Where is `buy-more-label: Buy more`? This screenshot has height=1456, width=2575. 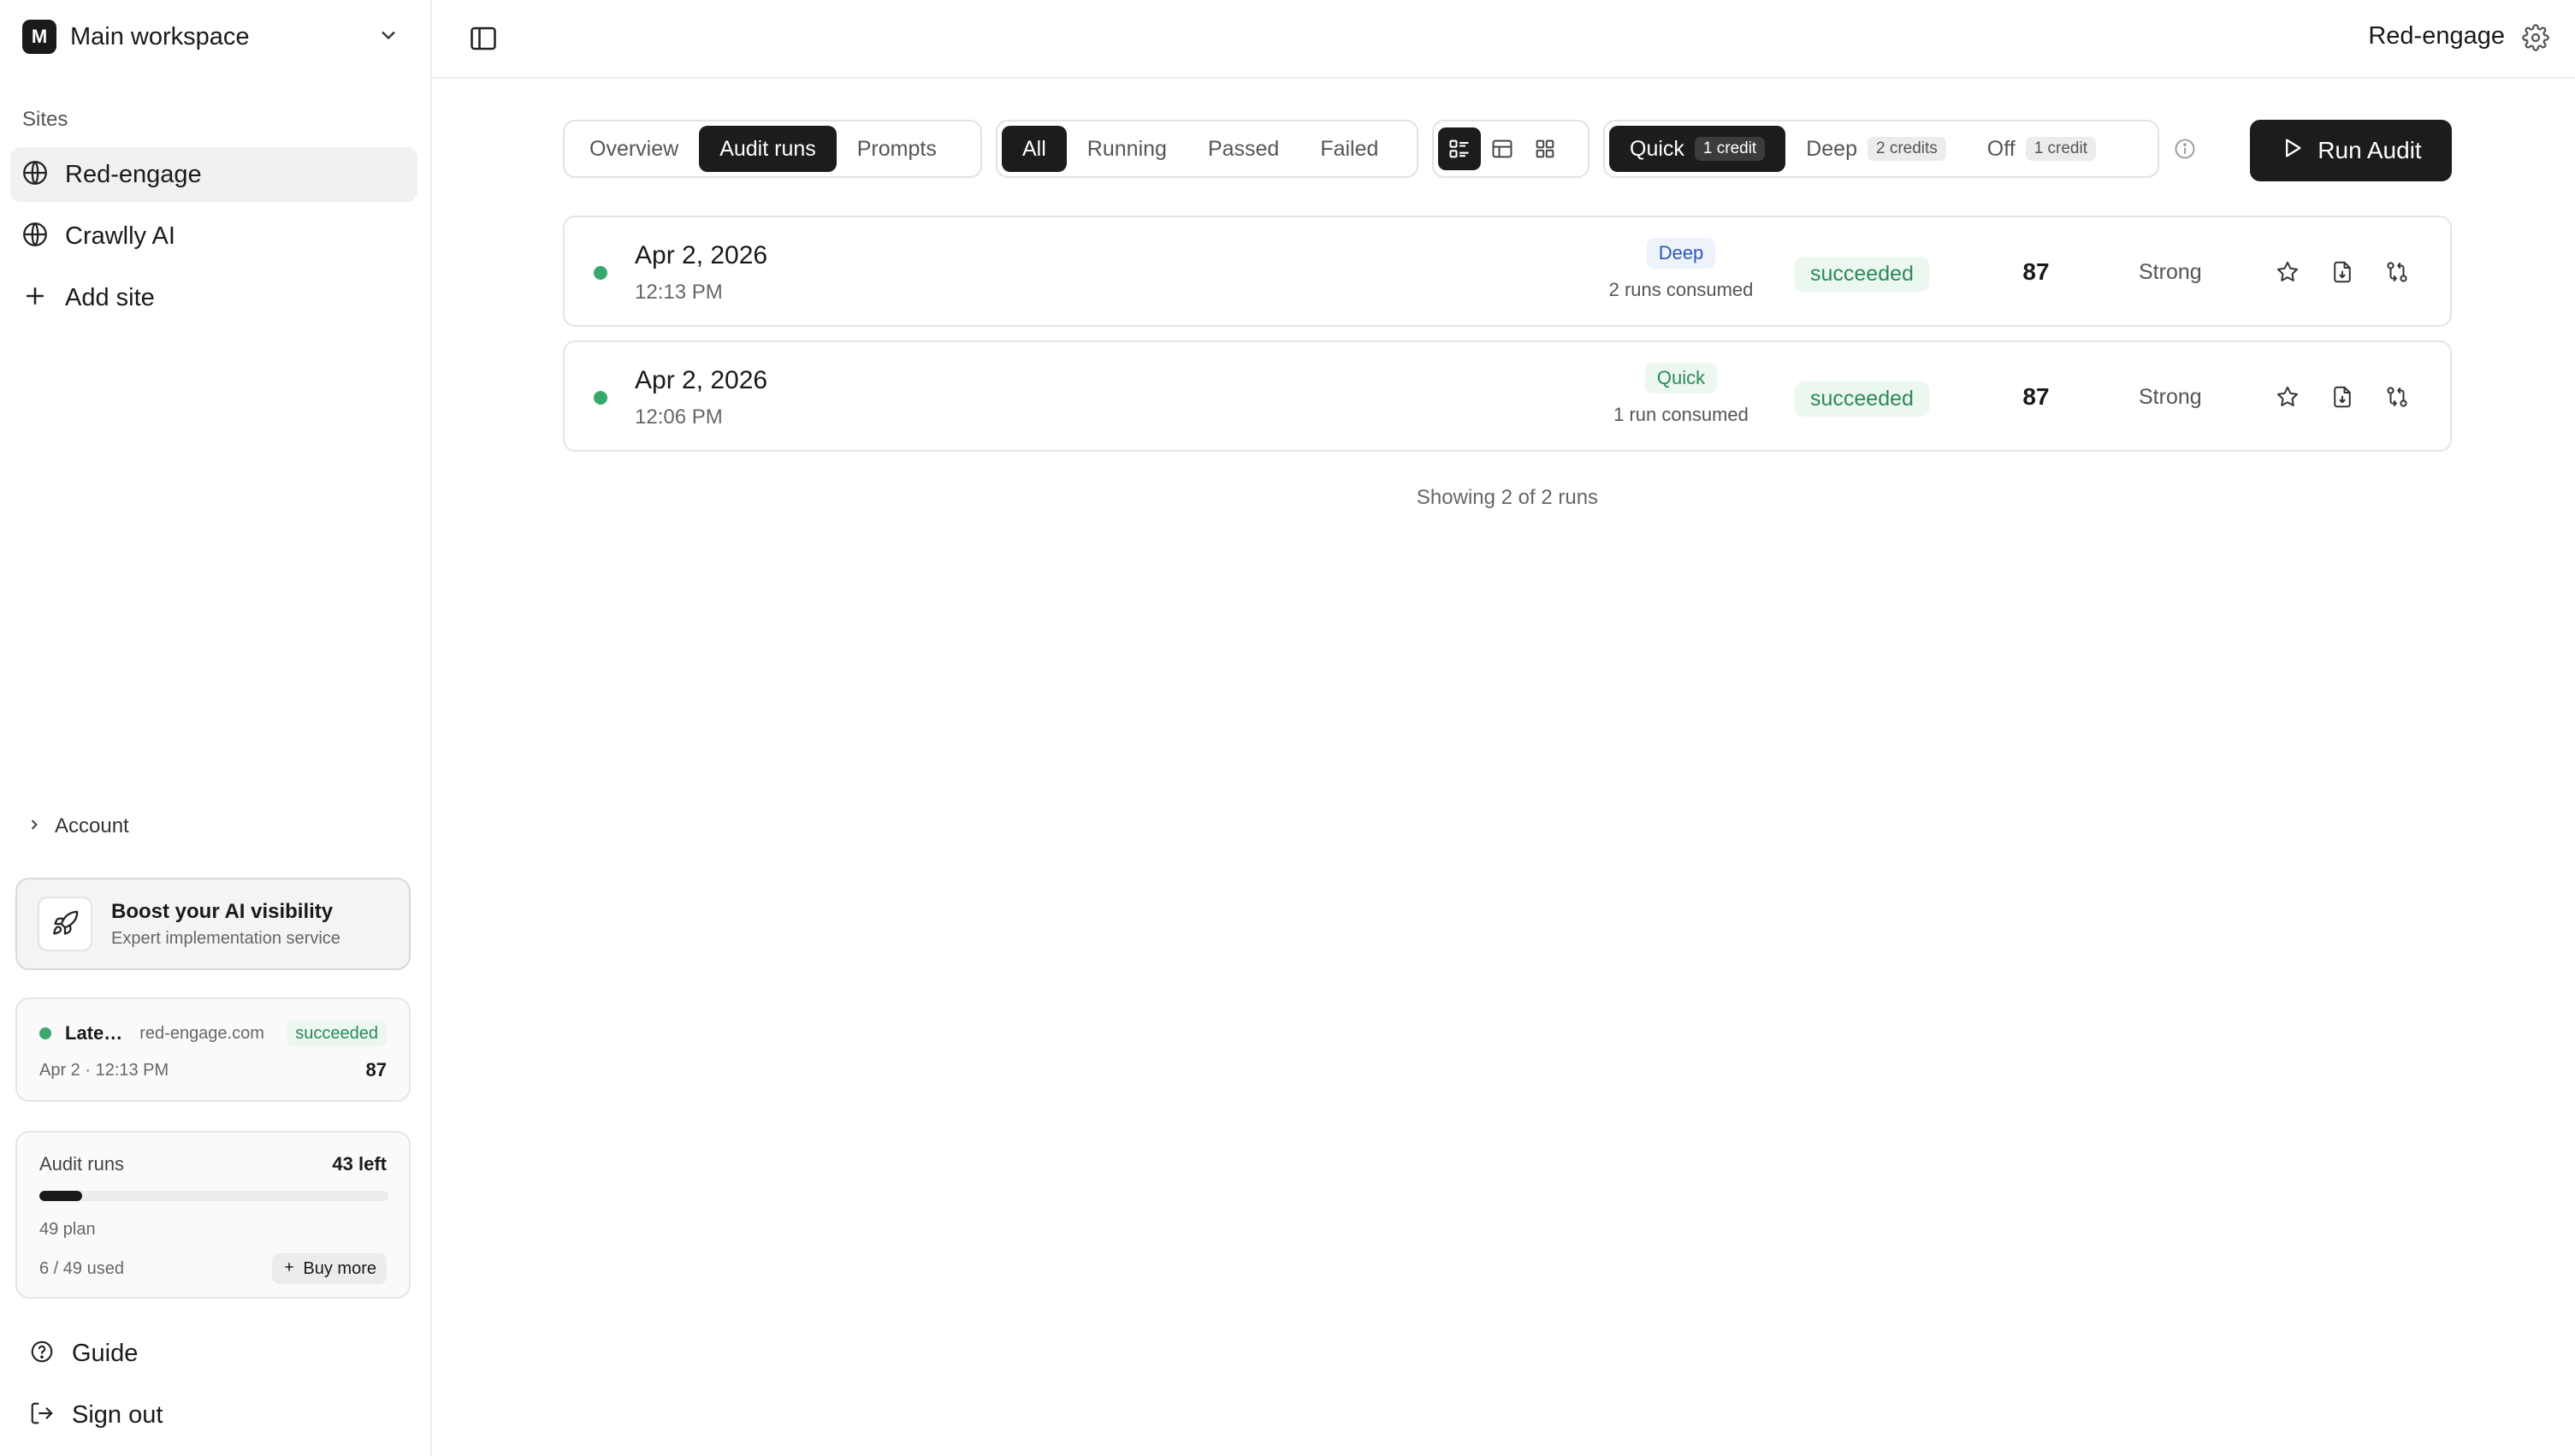 buy-more-label: Buy more is located at coordinates (340, 1268).